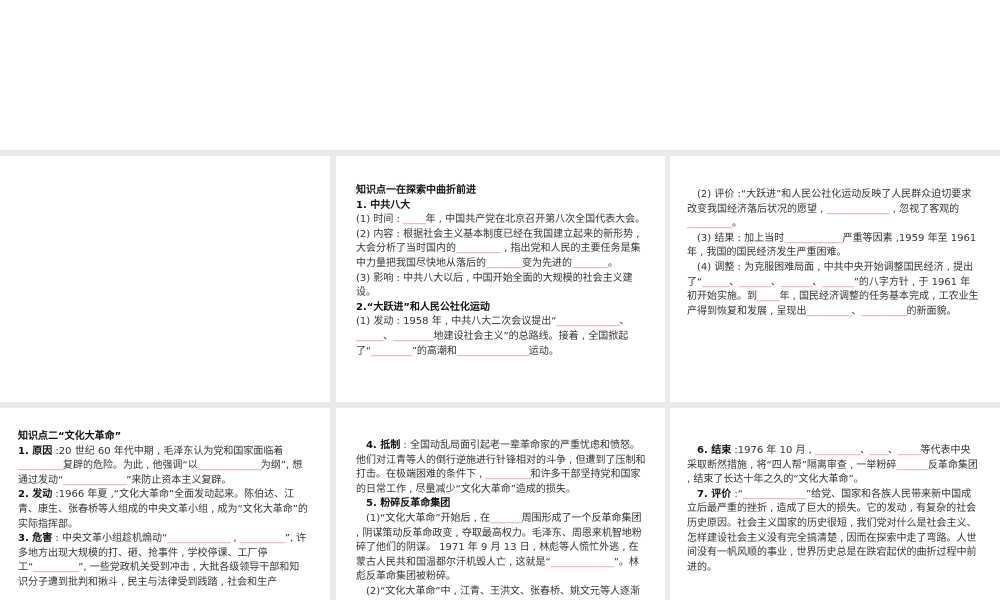 Image resolution: width=1000 pixels, height=600 pixels. Describe the element at coordinates (501, 206) in the screenshot. I see `subsection-heading: 1. 中共八大` at that location.